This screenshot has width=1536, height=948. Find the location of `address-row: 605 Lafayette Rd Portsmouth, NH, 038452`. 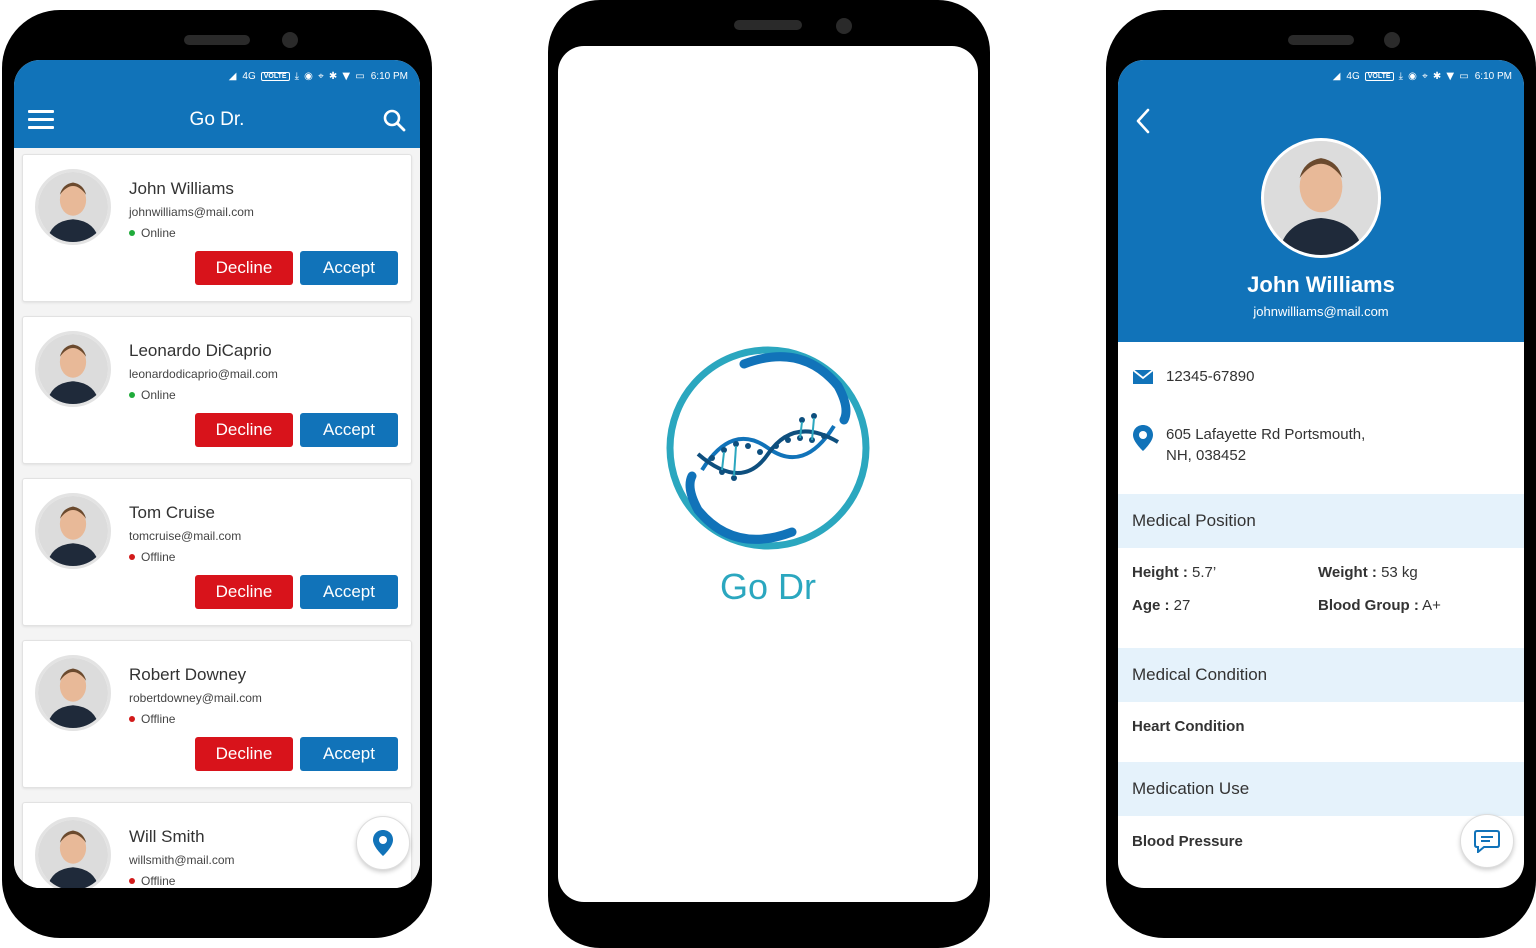

address-row: 605 Lafayette Rd Portsmouth, NH, 038452 is located at coordinates (1321, 445).